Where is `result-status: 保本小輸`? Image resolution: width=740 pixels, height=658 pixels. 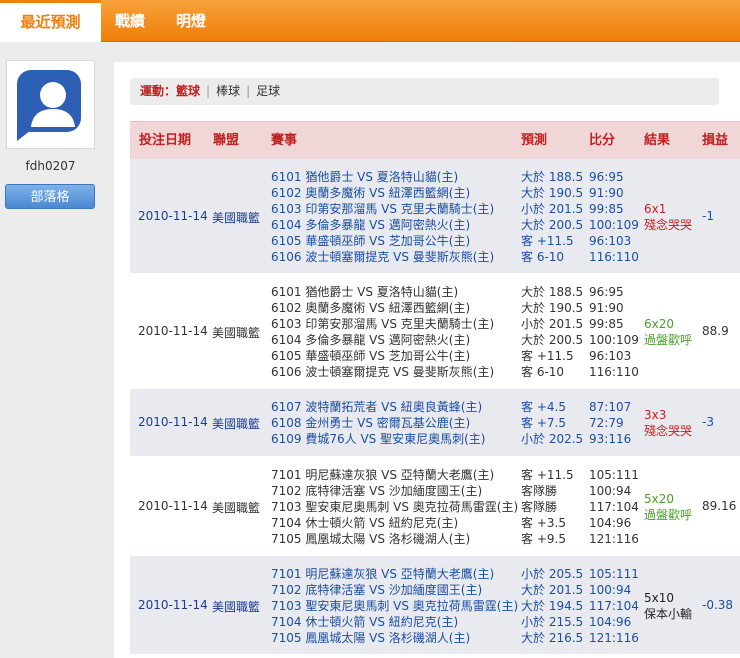 result-status: 保本小輸 is located at coordinates (668, 614).